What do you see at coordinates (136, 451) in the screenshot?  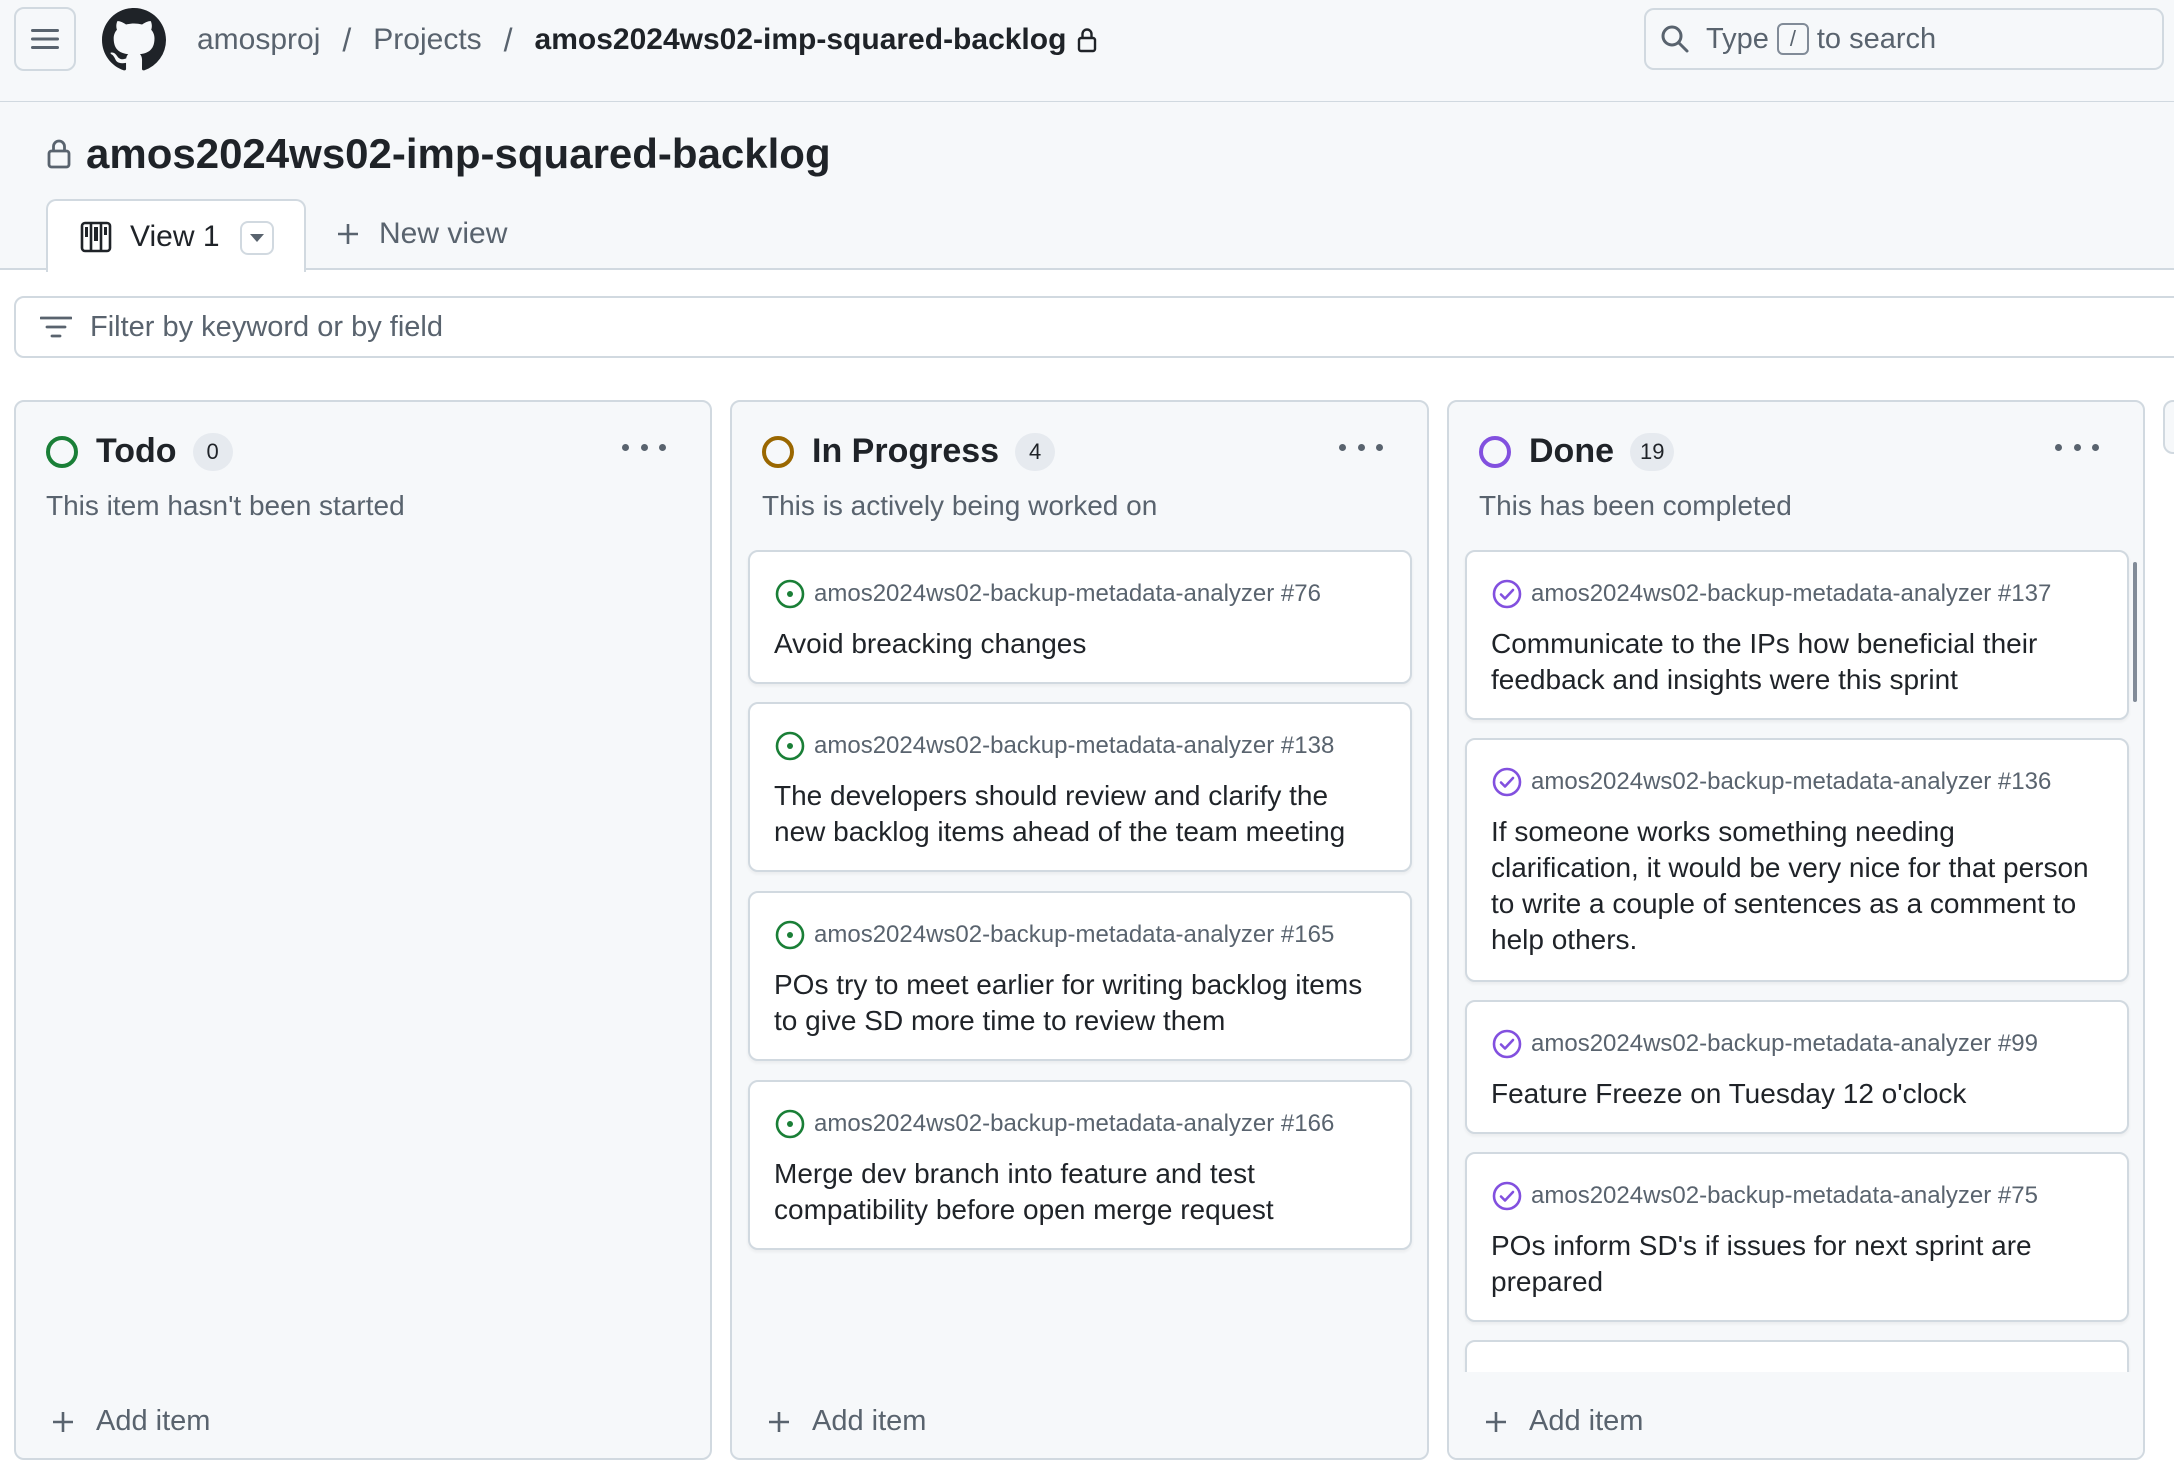 I see `column-title: Todo` at bounding box center [136, 451].